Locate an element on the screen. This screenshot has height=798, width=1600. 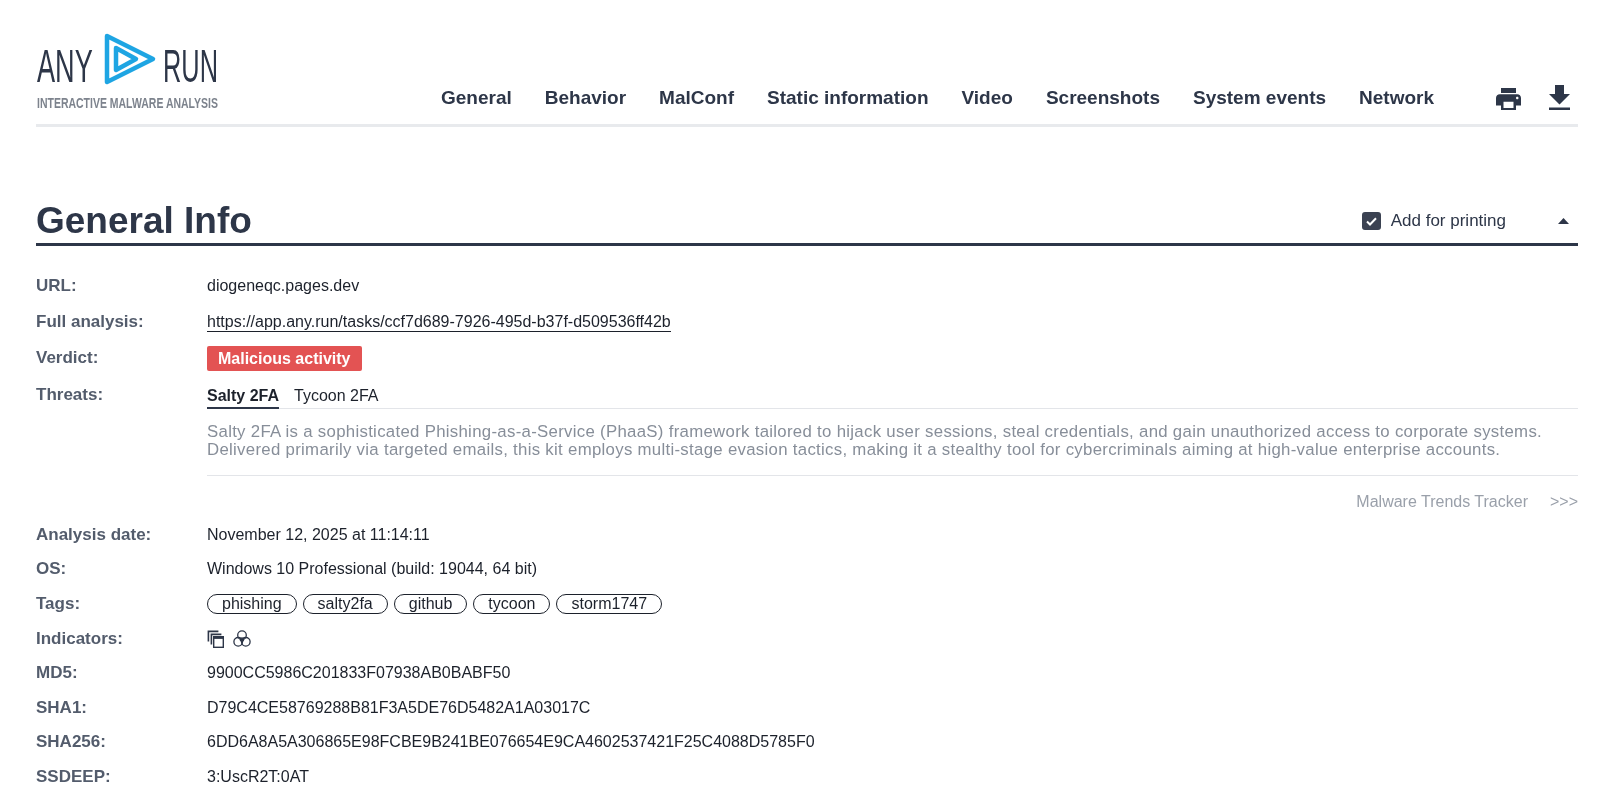
field-label: Tags: is located at coordinates (58, 604).